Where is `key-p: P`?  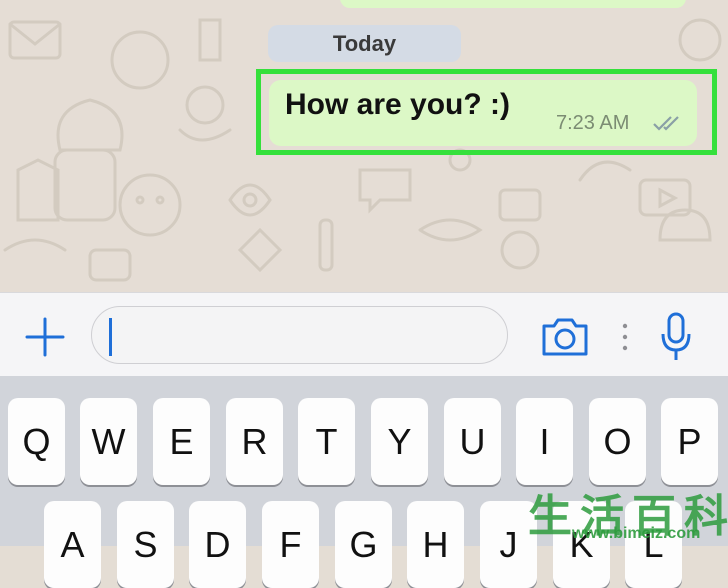
key-p: P is located at coordinates (689, 441).